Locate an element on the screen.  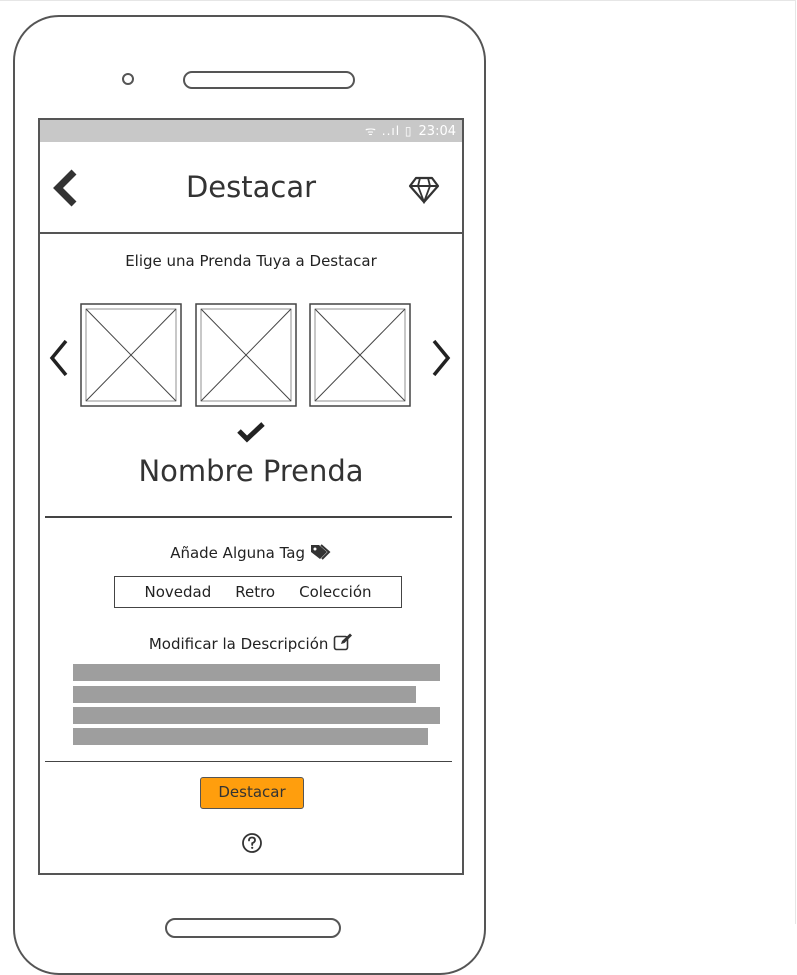
canvas-top-border is located at coordinates (398, 0).